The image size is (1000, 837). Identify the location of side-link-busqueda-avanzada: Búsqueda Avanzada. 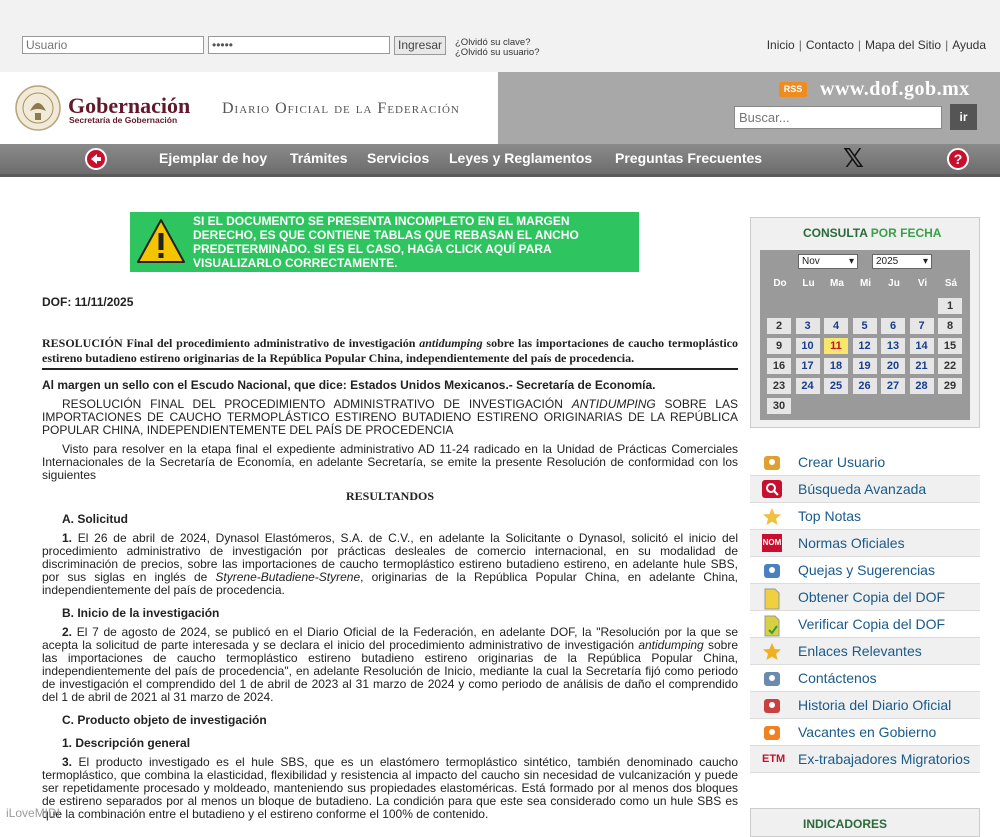
(865, 489).